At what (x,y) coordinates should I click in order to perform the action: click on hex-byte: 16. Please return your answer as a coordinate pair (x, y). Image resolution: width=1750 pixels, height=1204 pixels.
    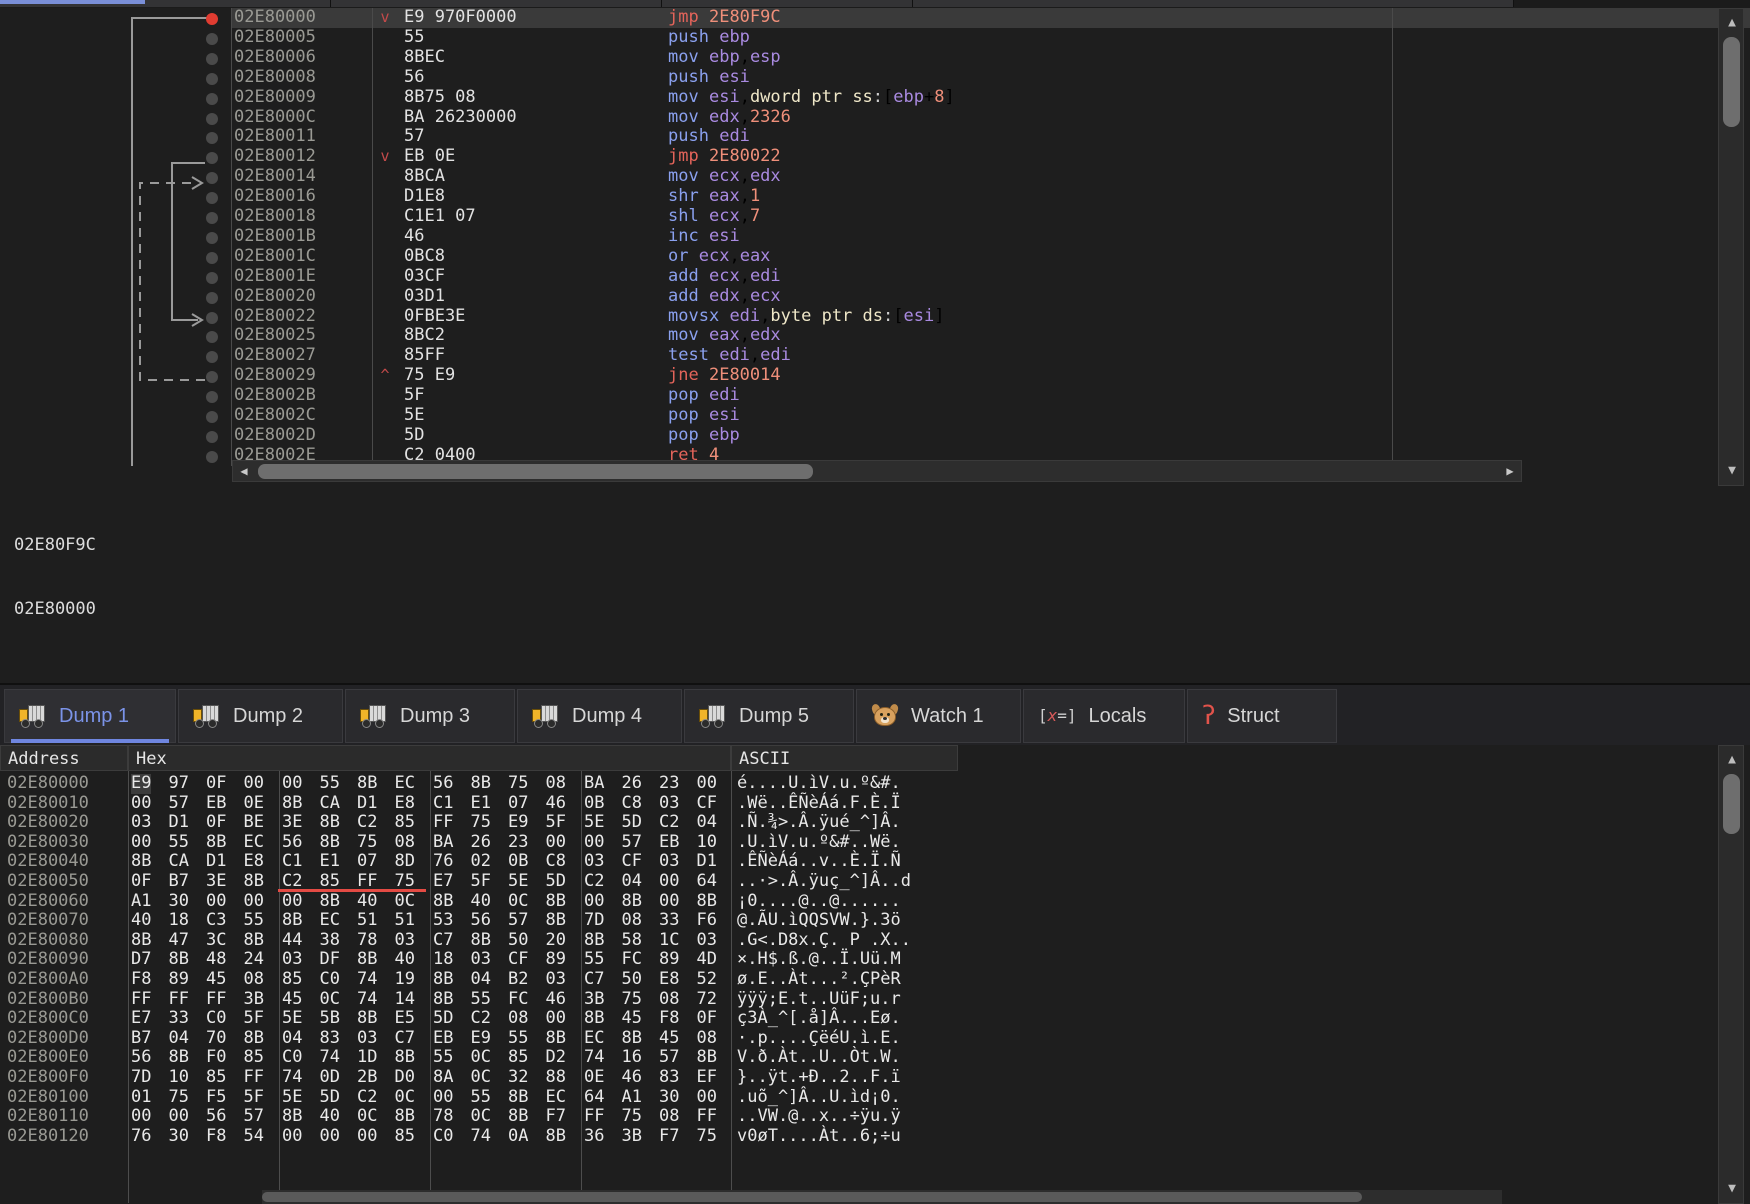
    Looking at the image, I should click on (632, 1058).